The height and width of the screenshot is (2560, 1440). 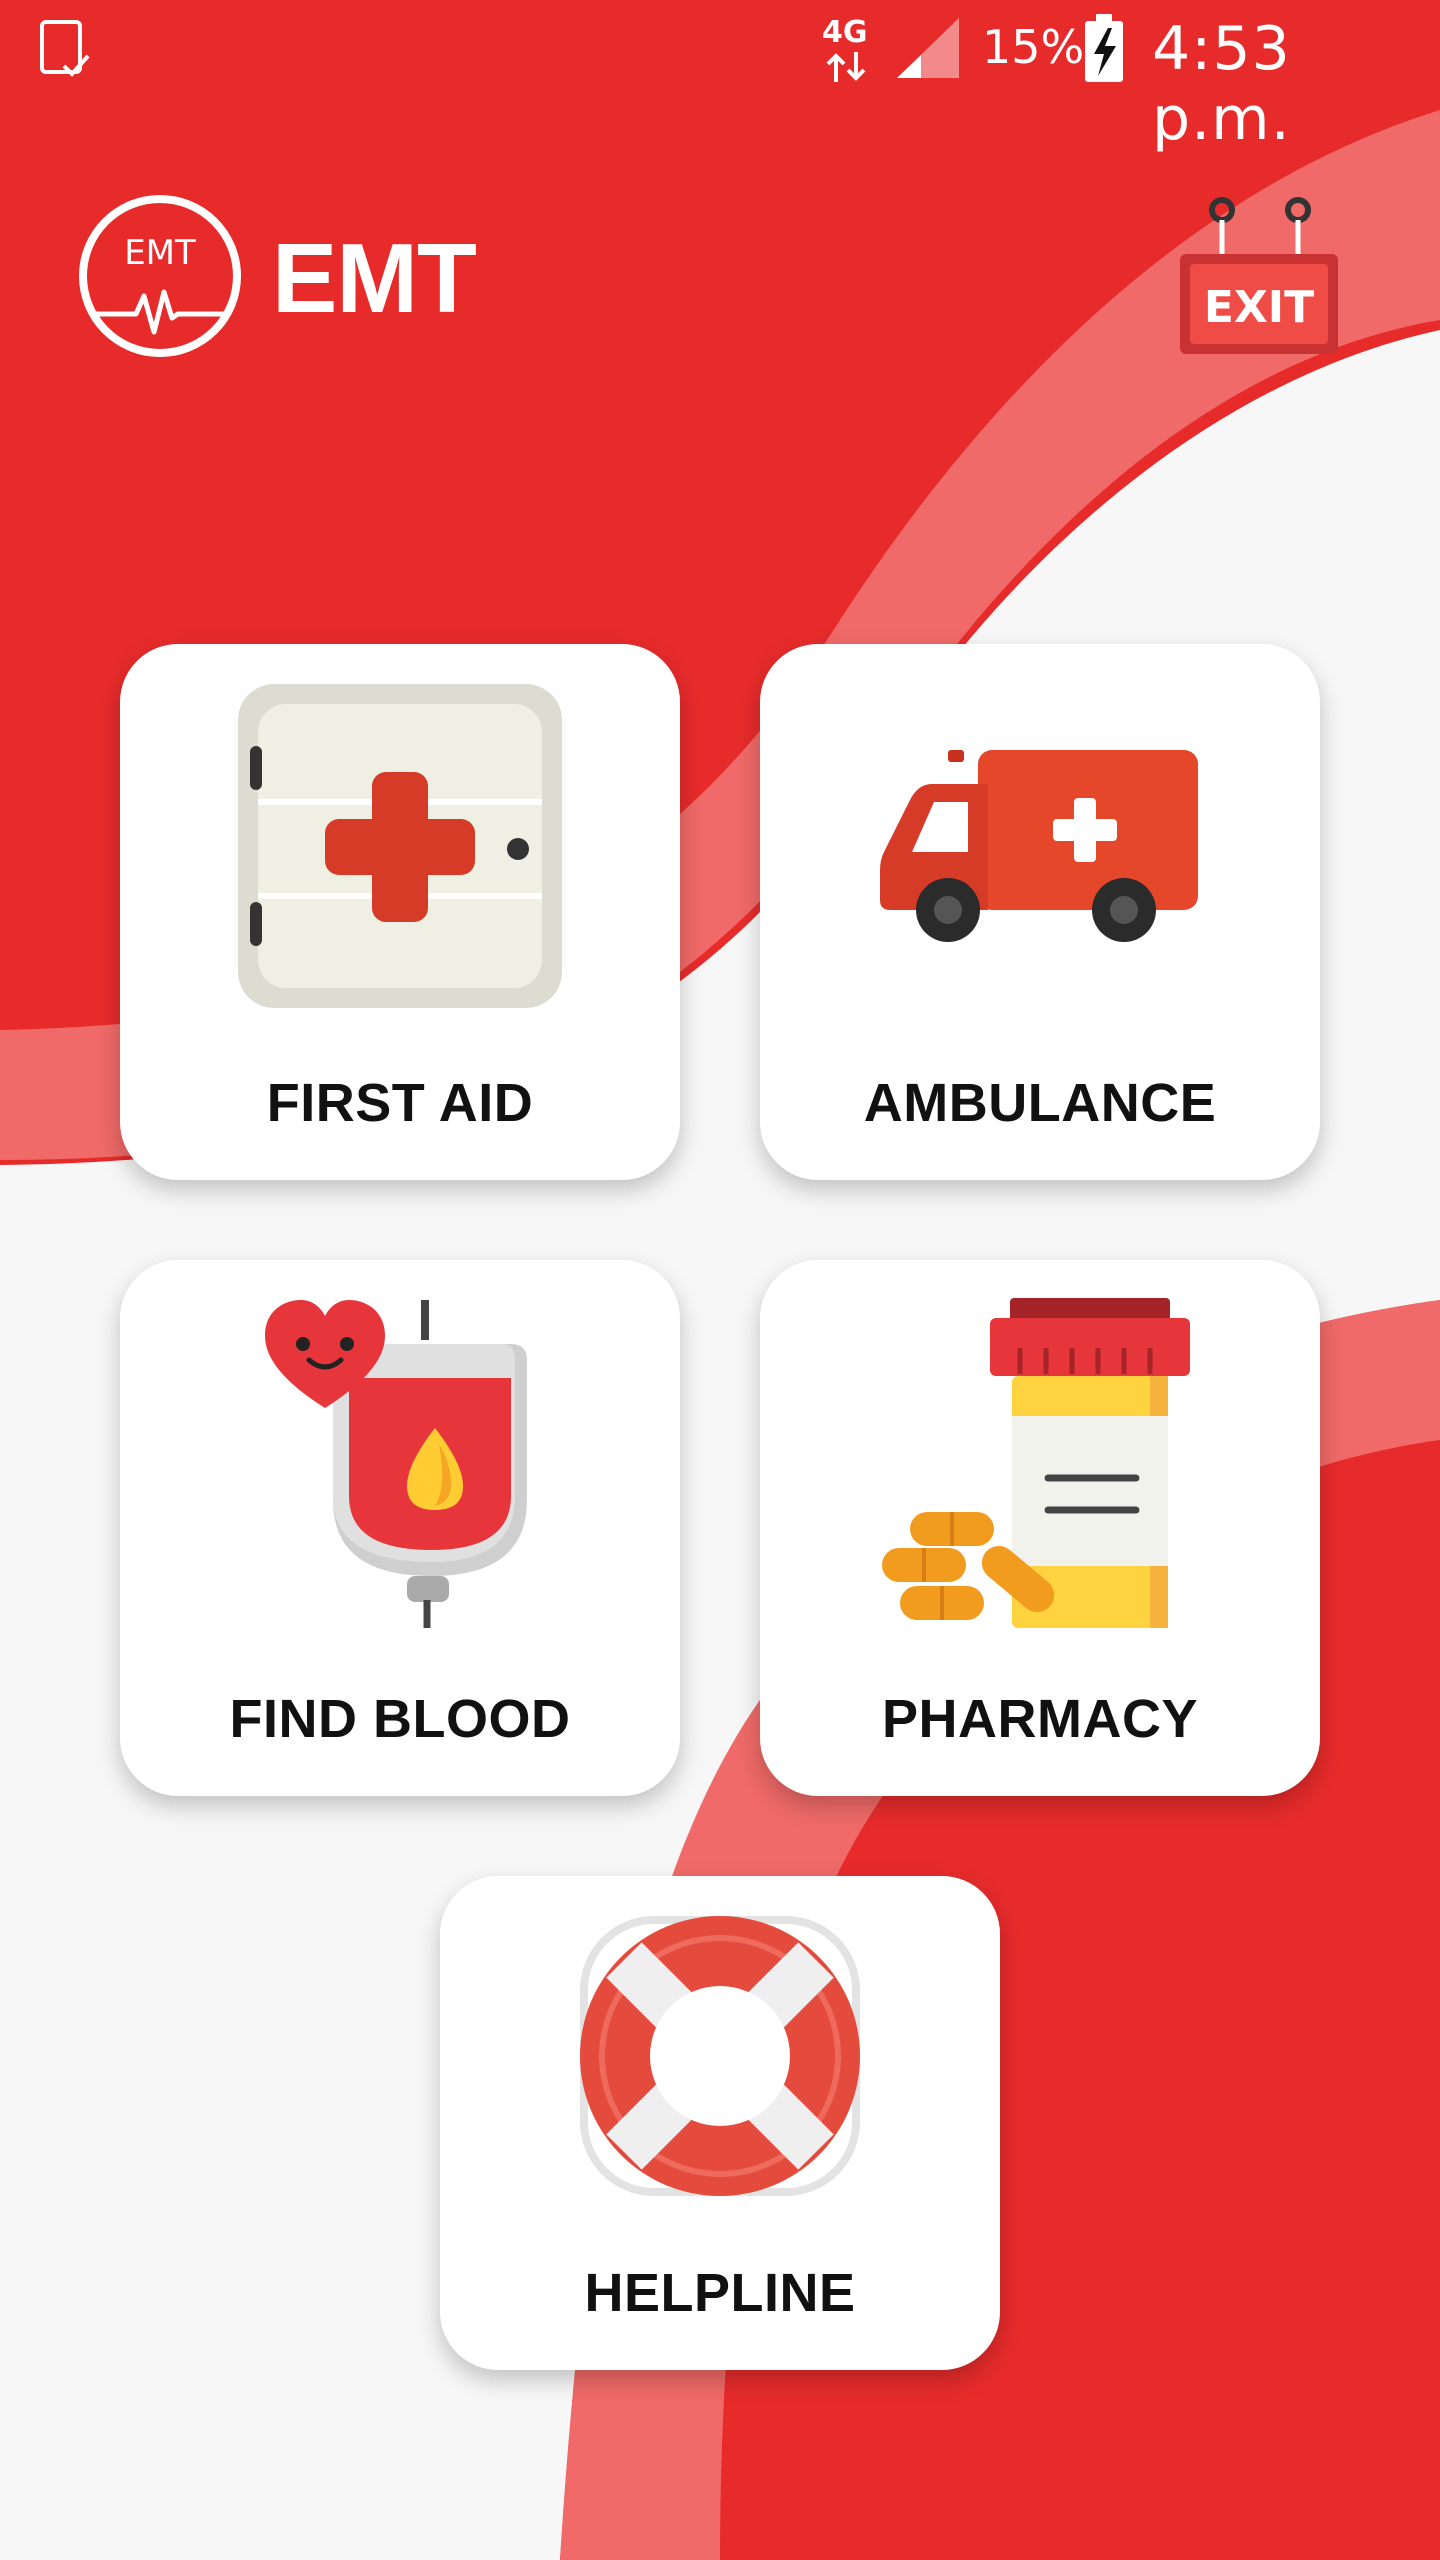 What do you see at coordinates (396, 1464) in the screenshot?
I see `blood-bag-icon` at bounding box center [396, 1464].